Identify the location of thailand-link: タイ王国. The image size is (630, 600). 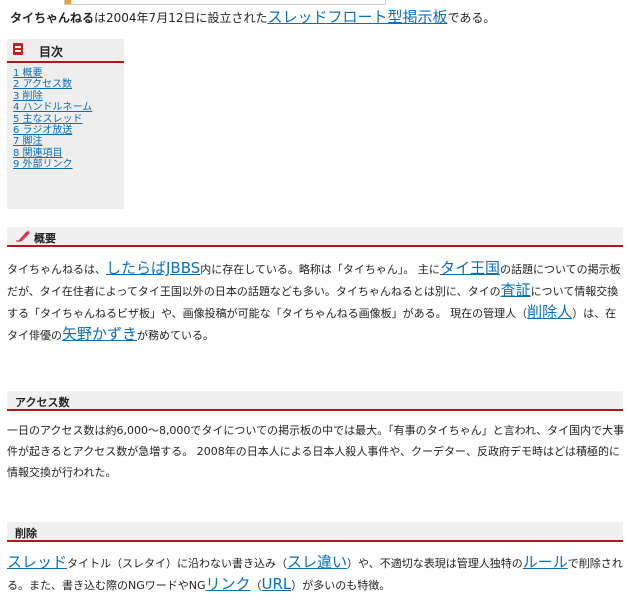
(470, 268).